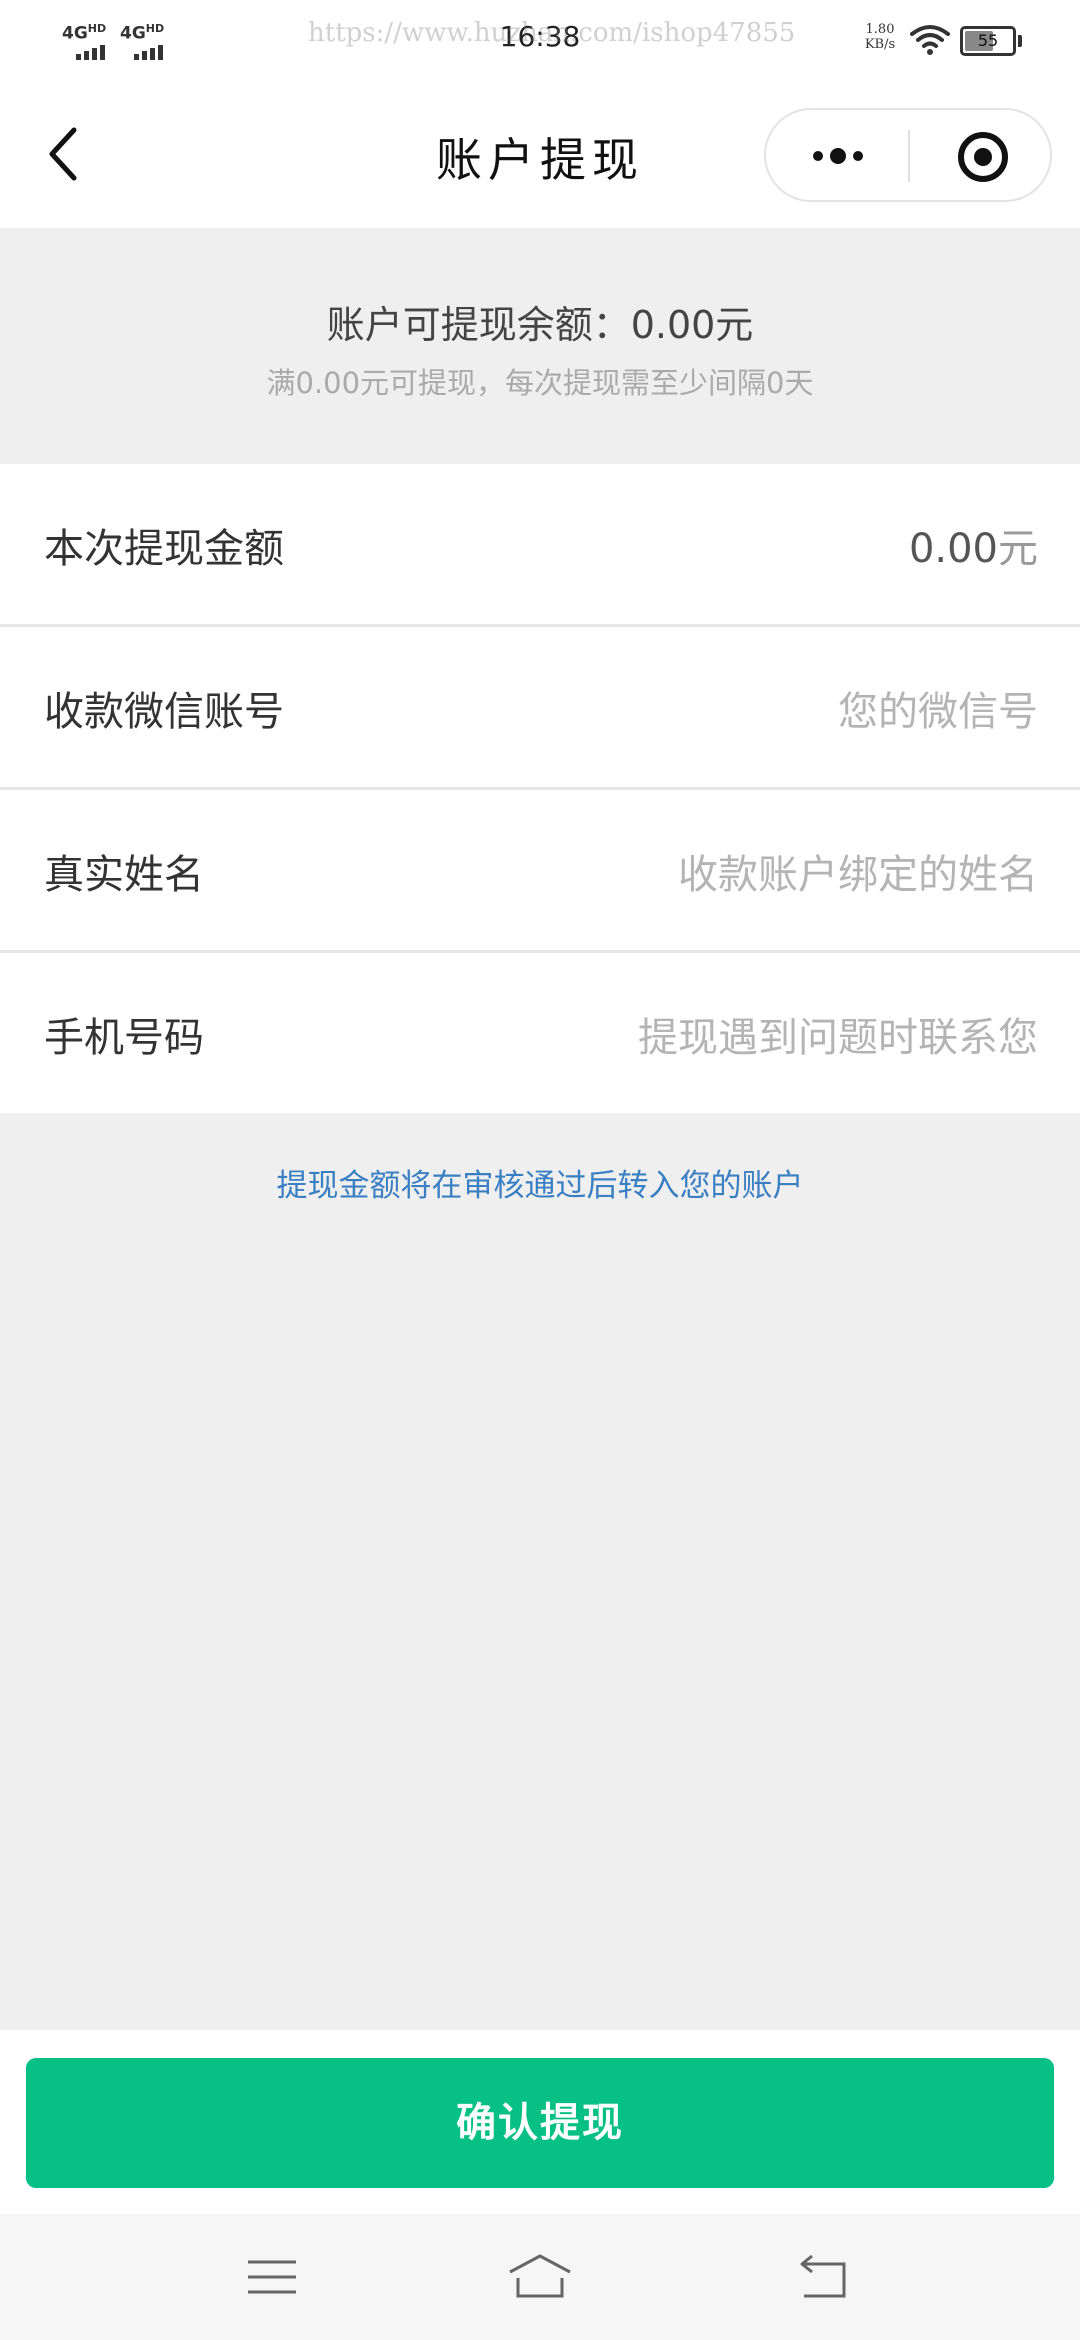 This screenshot has width=1080, height=2340. What do you see at coordinates (540, 383) in the screenshot?
I see `balance-note: 满0.00元可提现，每次提现需至少间隔0天` at bounding box center [540, 383].